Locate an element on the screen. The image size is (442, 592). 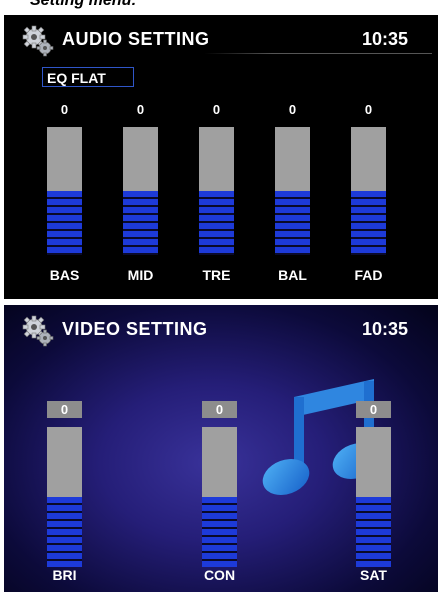
page-caption: Setting menu: is located at coordinates (83, 4).